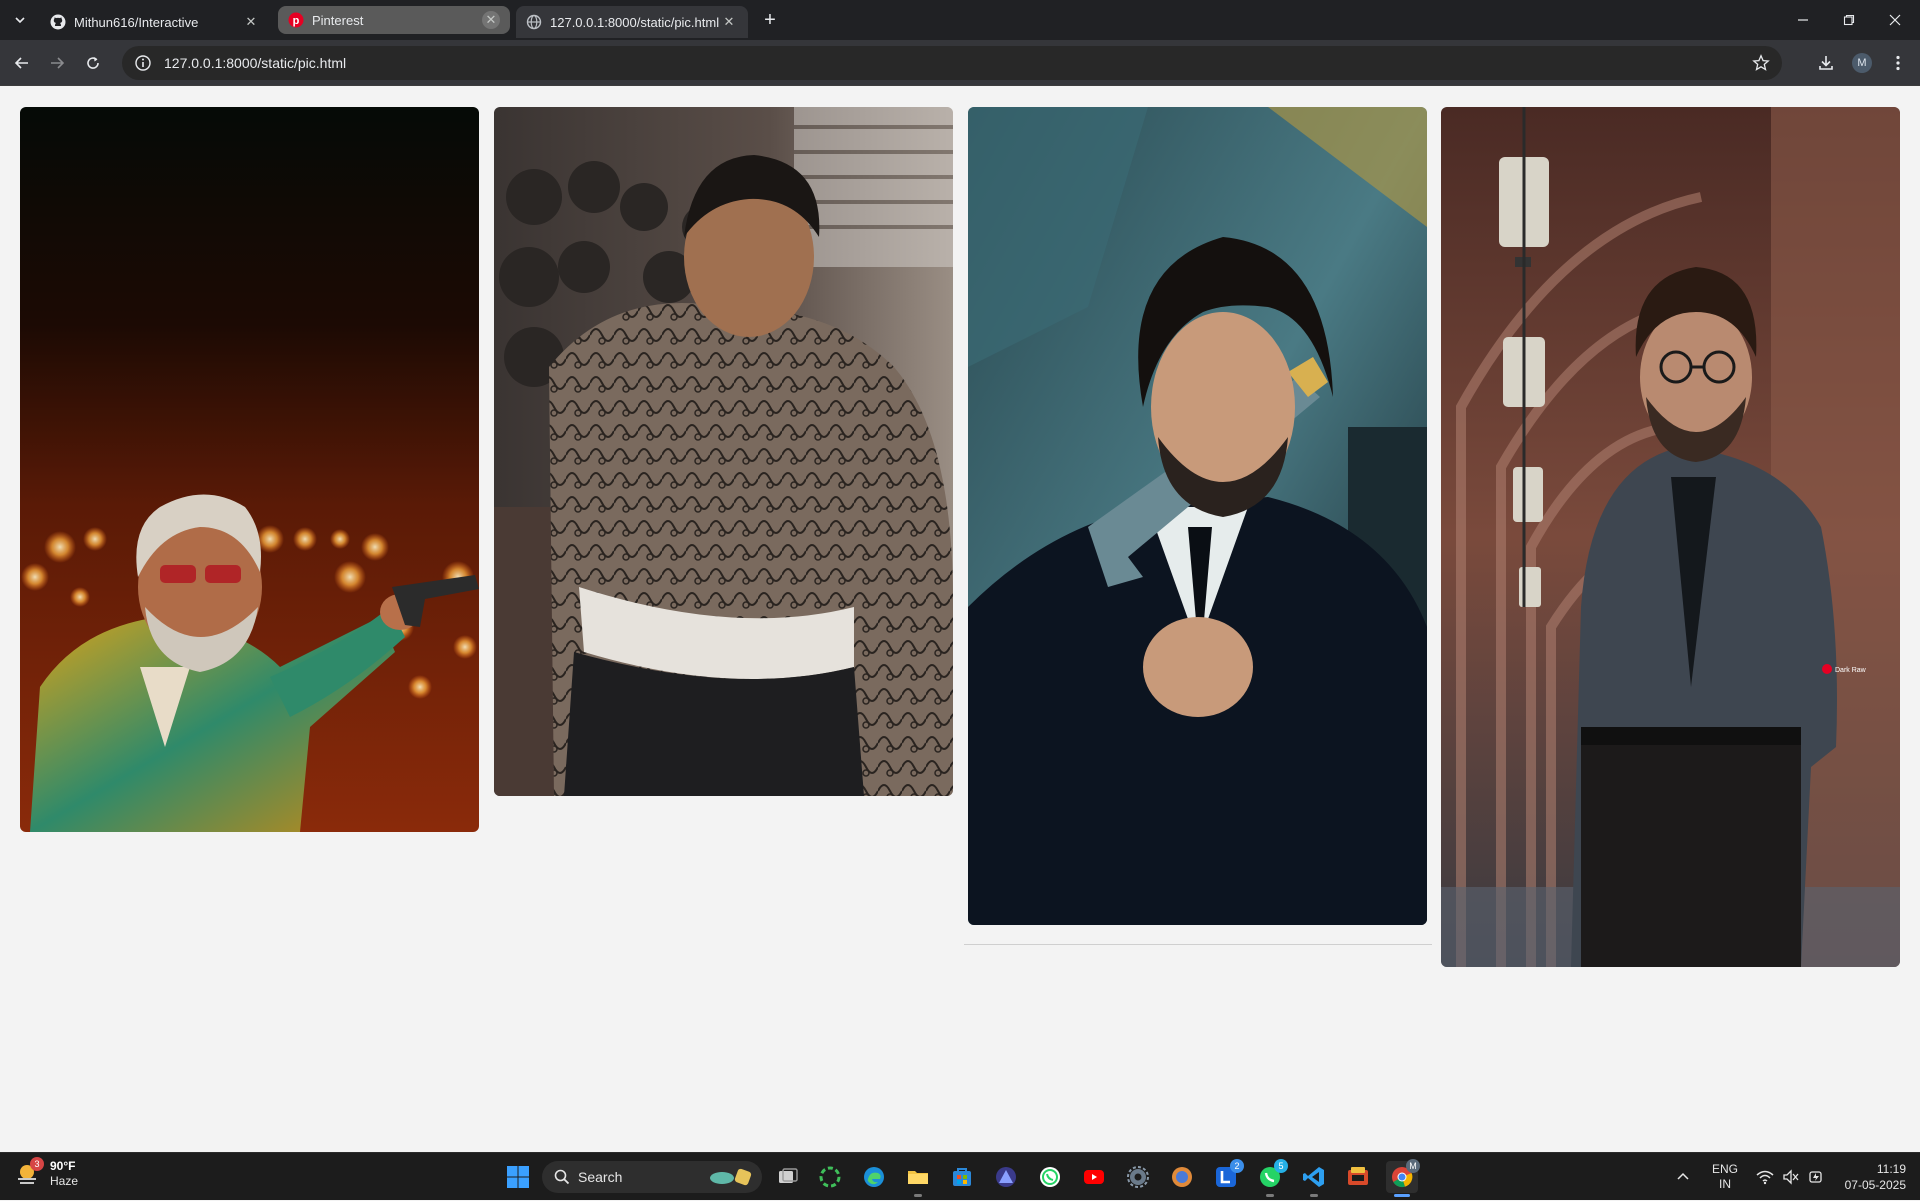 Image resolution: width=1920 pixels, height=1201 pixels. I want to click on taskbar-store, so click(962, 1177).